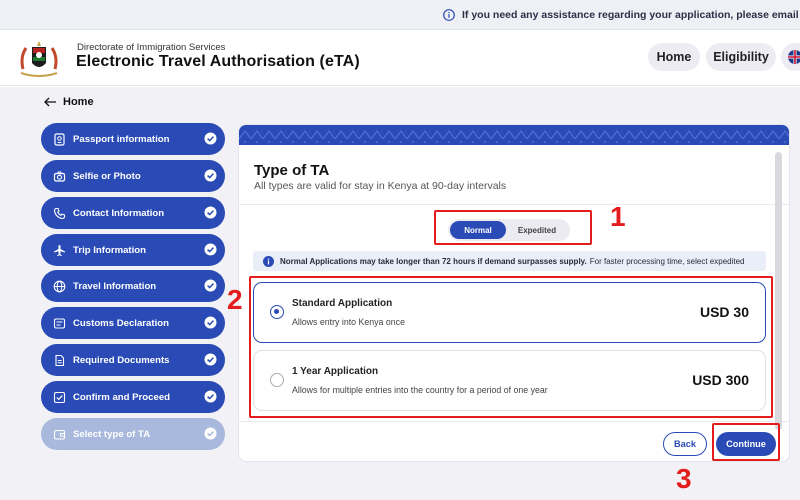 Image resolution: width=800 pixels, height=500 pixels. Describe the element at coordinates (151, 47) in the screenshot. I see `org-name: Directorate of Immigration Services` at that location.